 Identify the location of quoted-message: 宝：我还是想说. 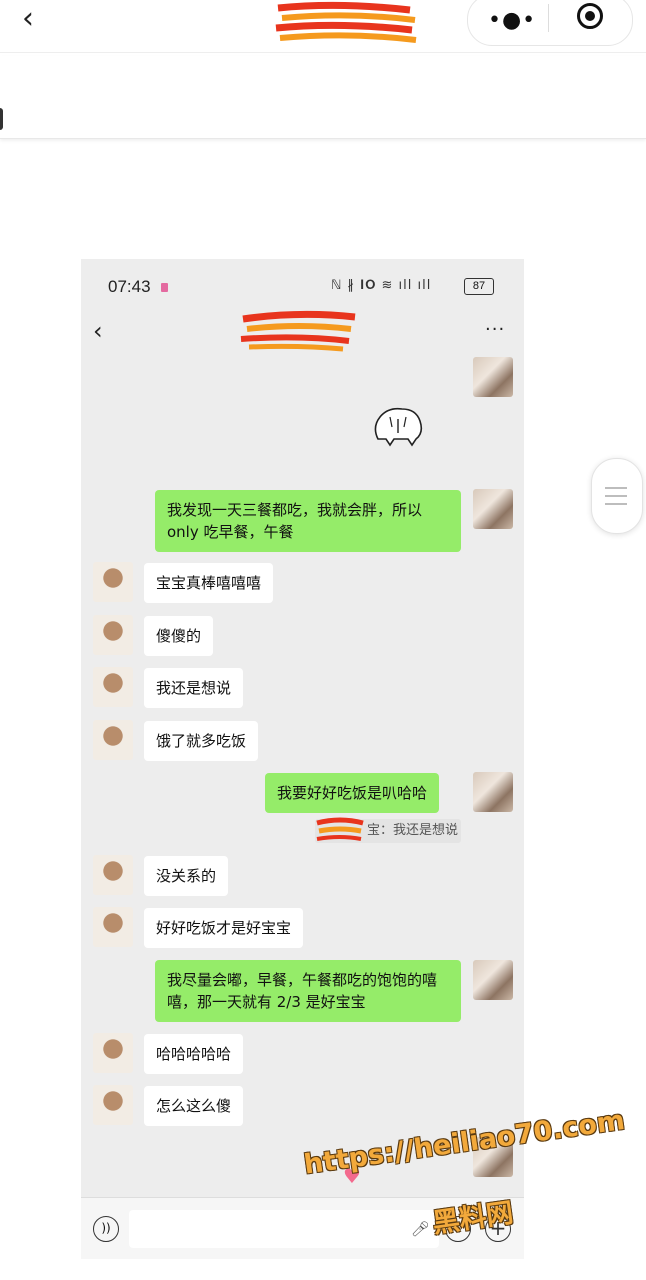
(388, 830).